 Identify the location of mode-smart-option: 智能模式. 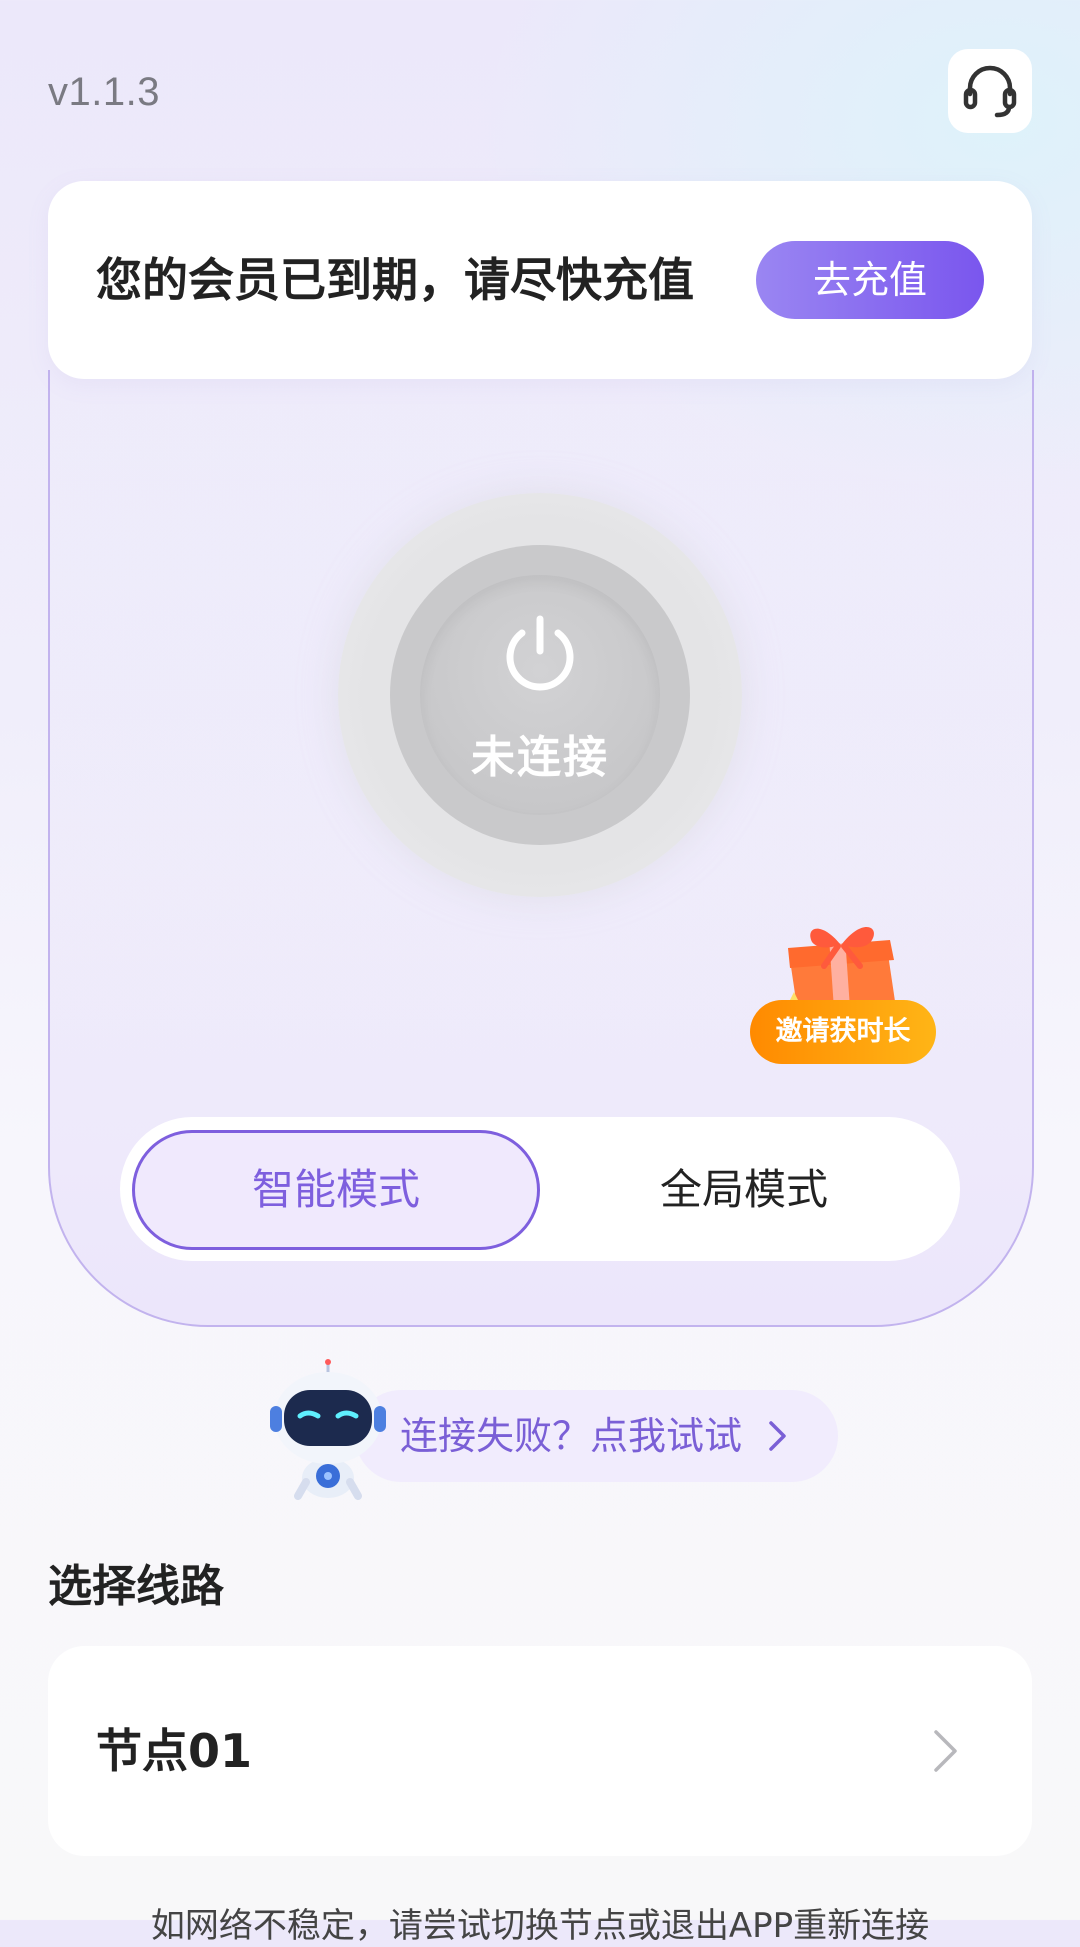
(336, 1190).